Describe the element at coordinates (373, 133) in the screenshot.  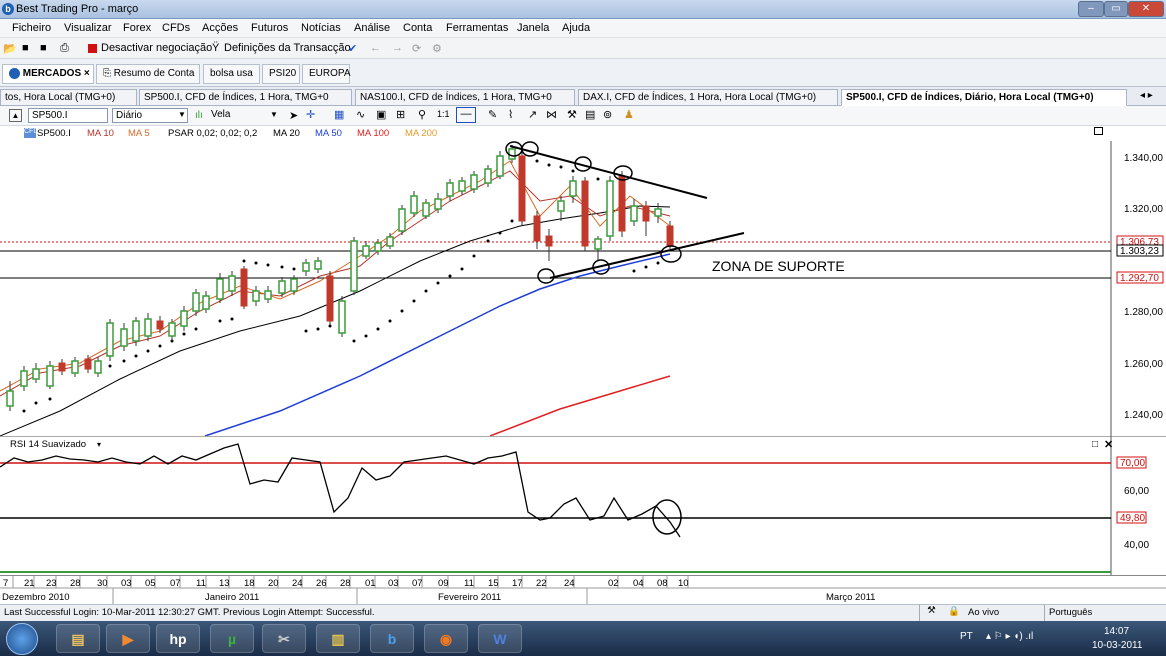
I see `legend-ma100: MA 100` at that location.